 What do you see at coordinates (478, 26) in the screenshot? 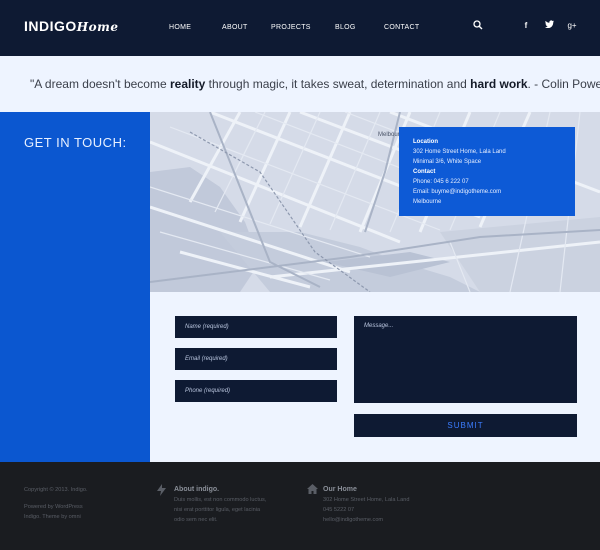
I see `search-icon` at bounding box center [478, 26].